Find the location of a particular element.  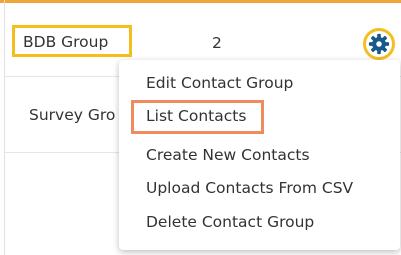

group-name-label: BDB Group is located at coordinates (66, 42).